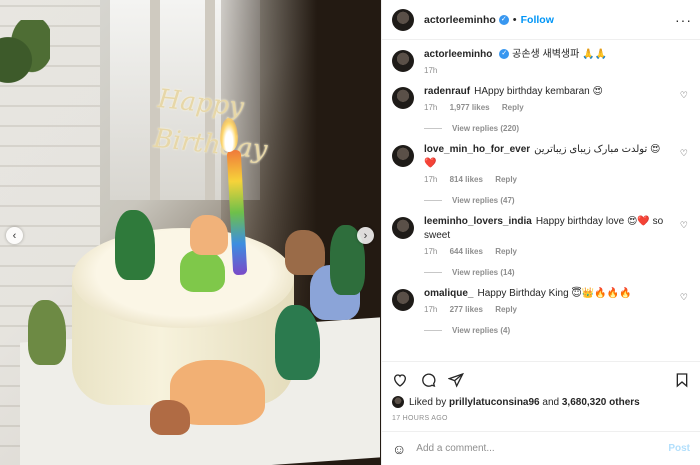 This screenshot has width=700, height=465. I want to click on previous-photo-button: ‹, so click(14, 235).